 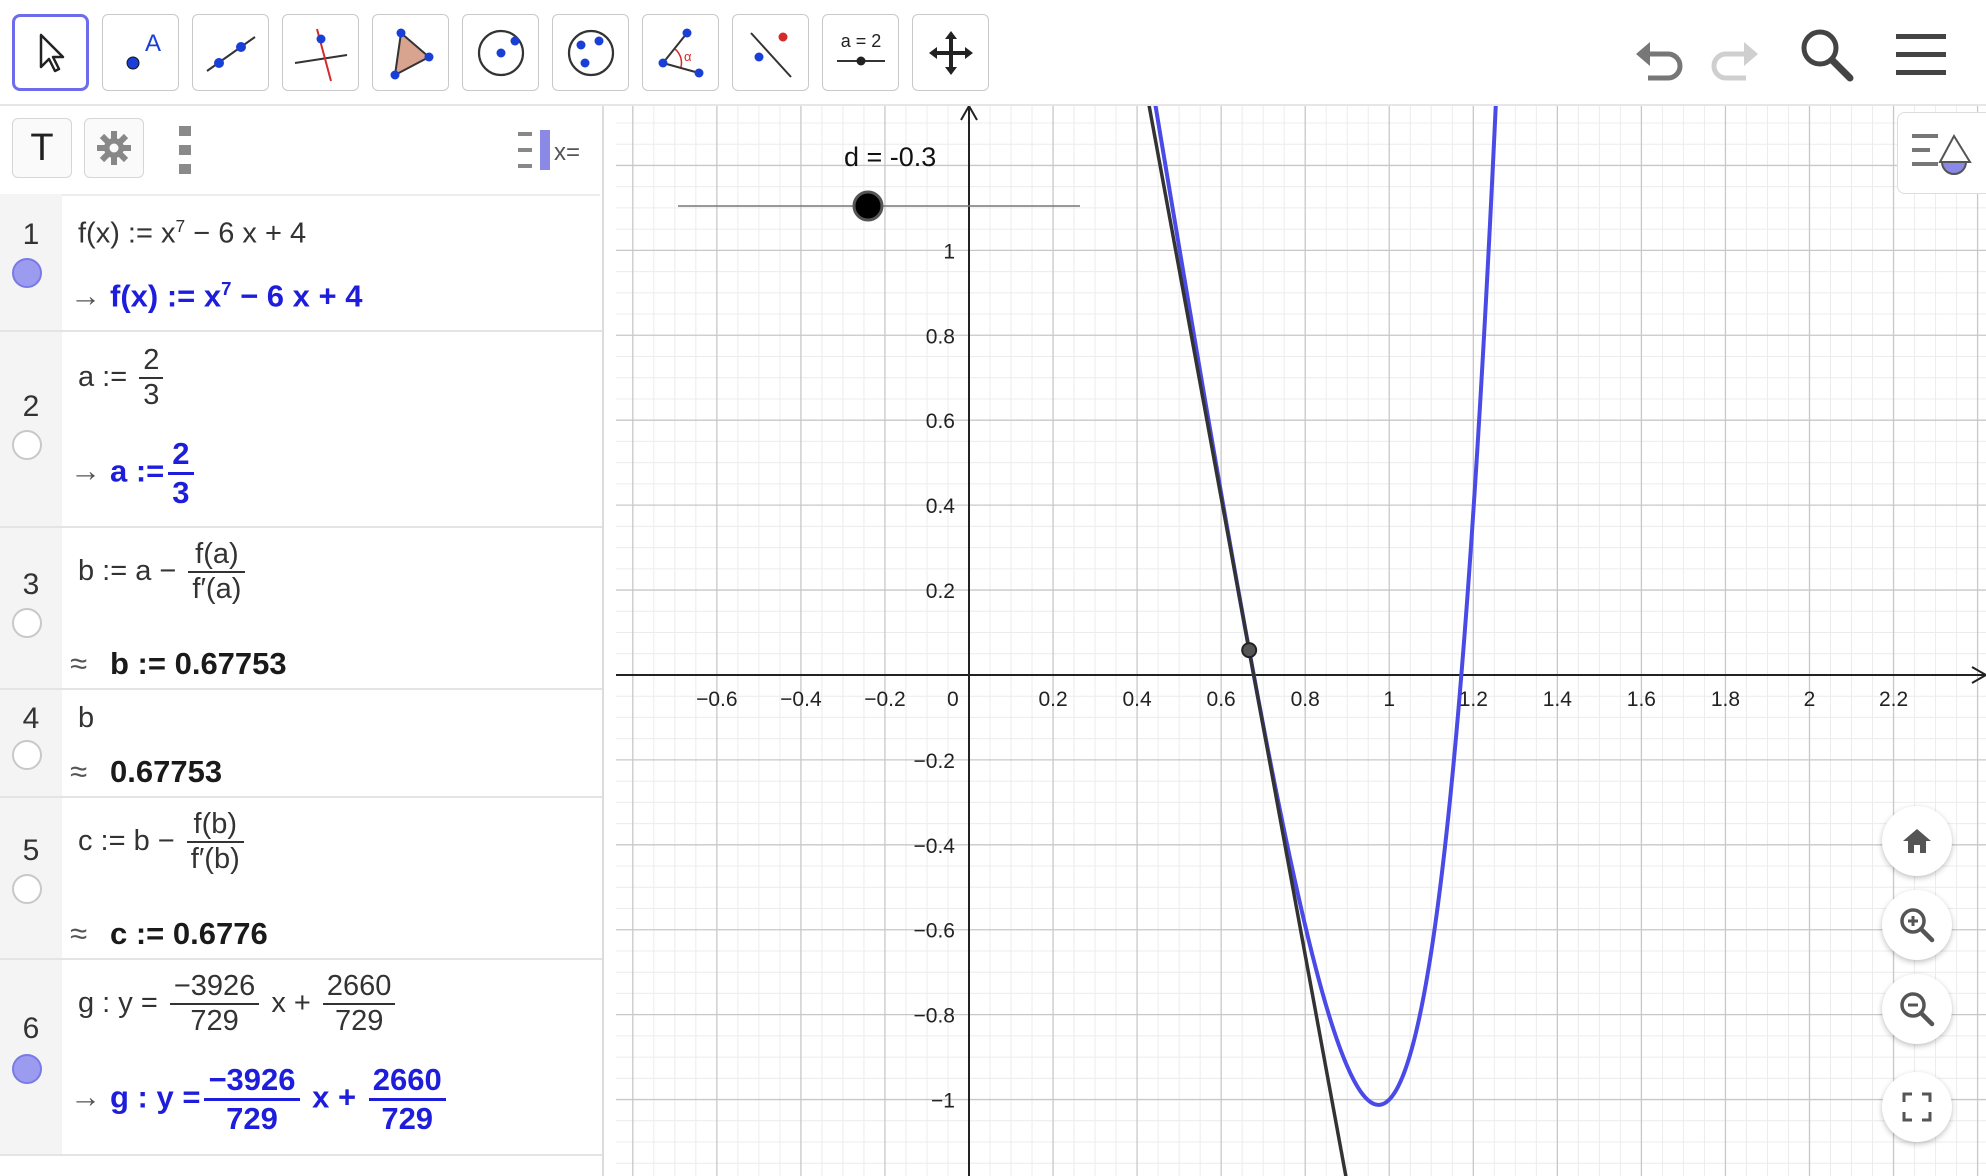 I want to click on gear-icon, so click(x=114, y=148).